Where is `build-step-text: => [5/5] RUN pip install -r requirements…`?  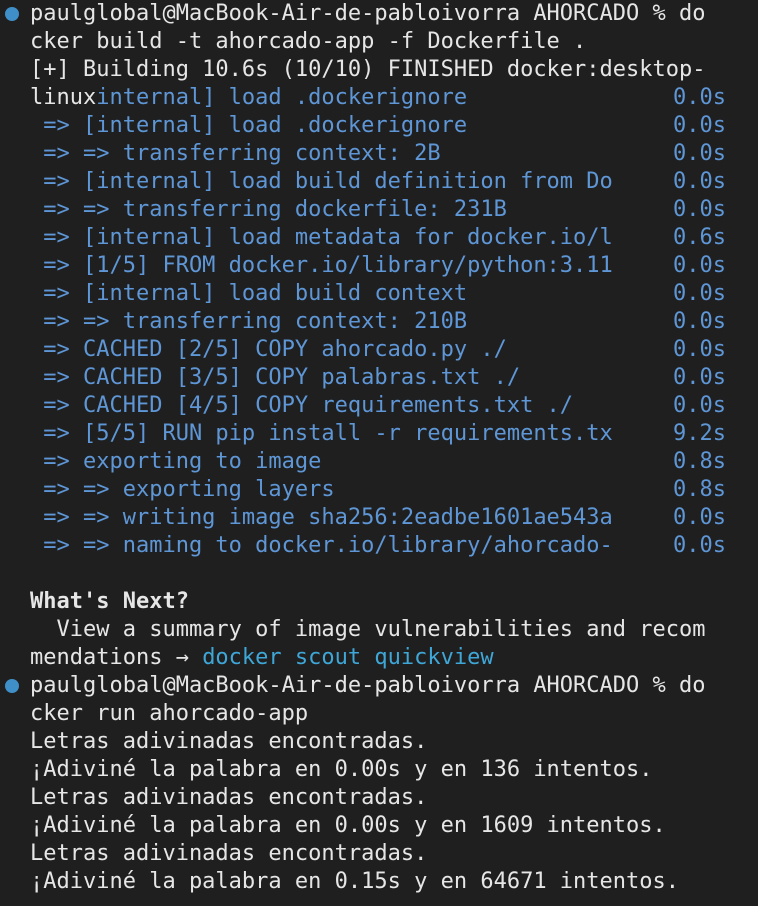
build-step-text: => [5/5] RUN pip install -r requirements… is located at coordinates (321, 433).